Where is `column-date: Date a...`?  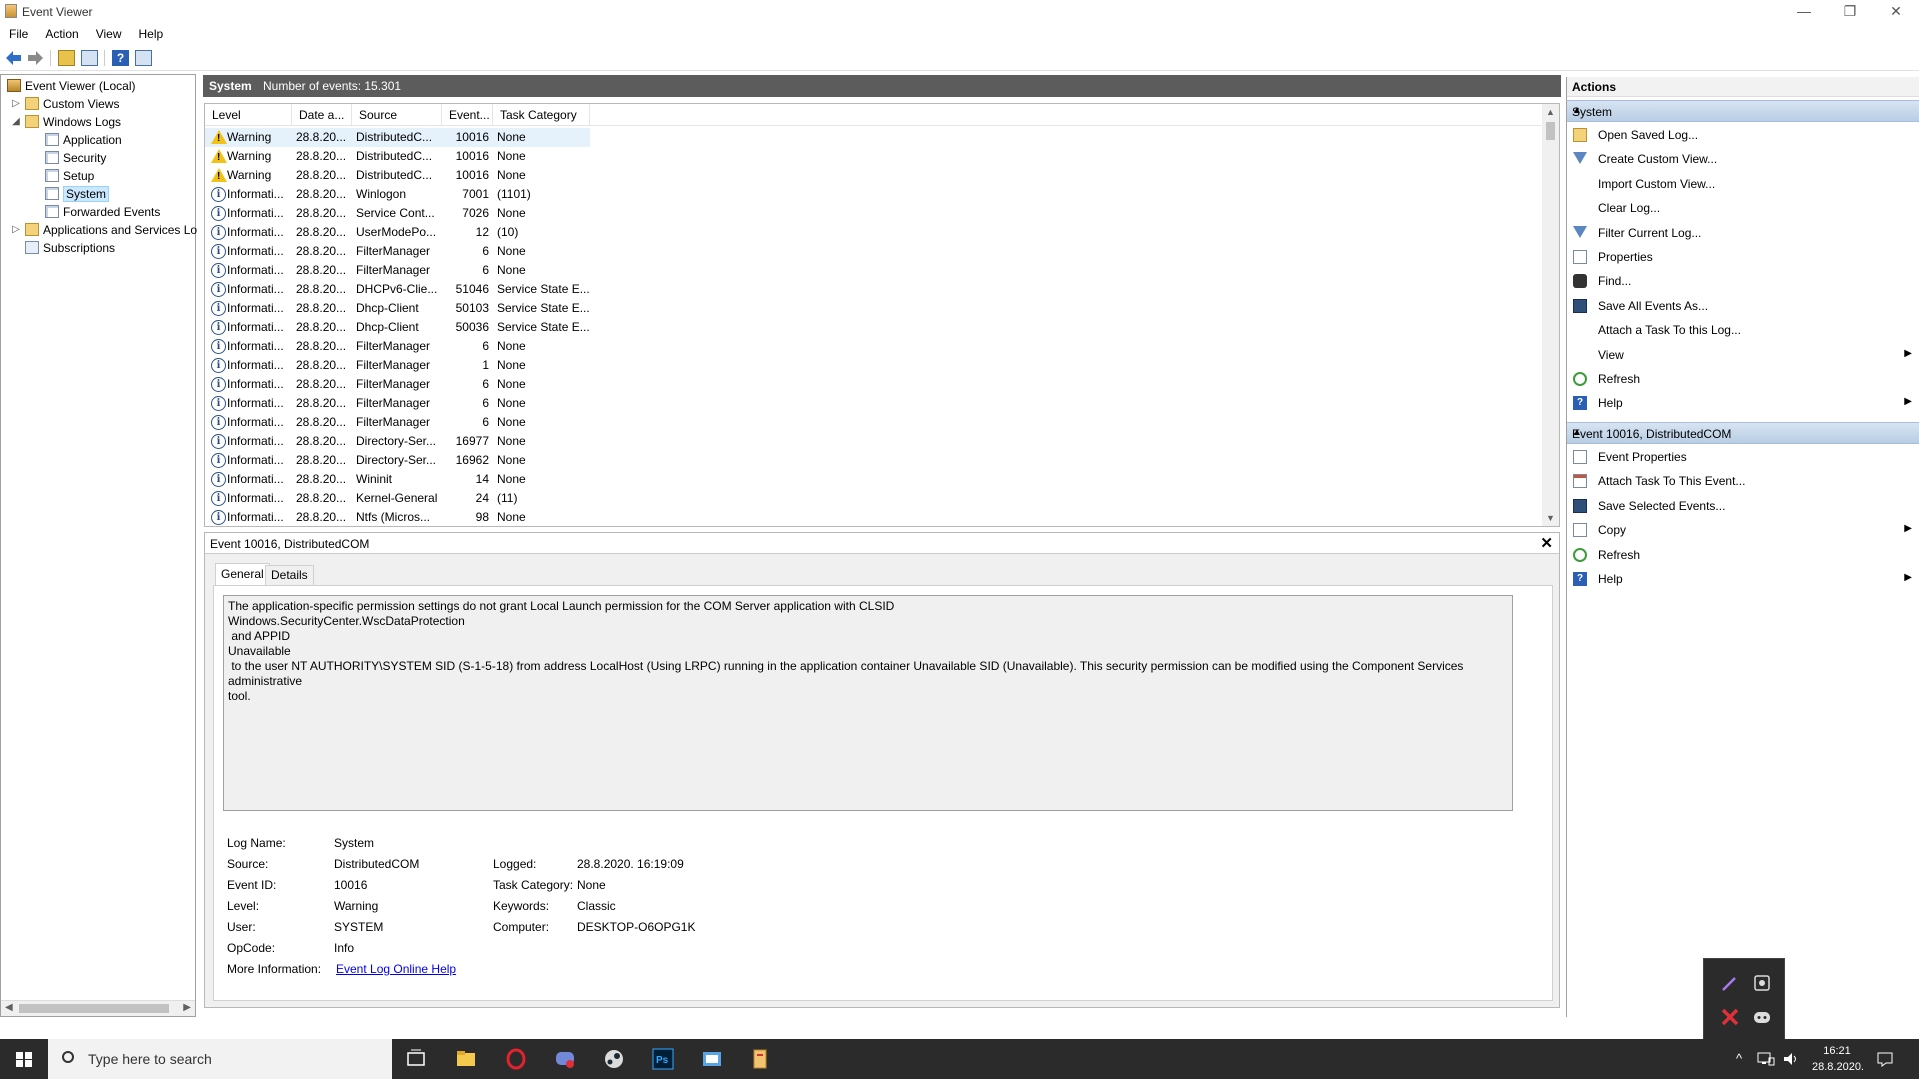
column-date: Date a... is located at coordinates (322, 115).